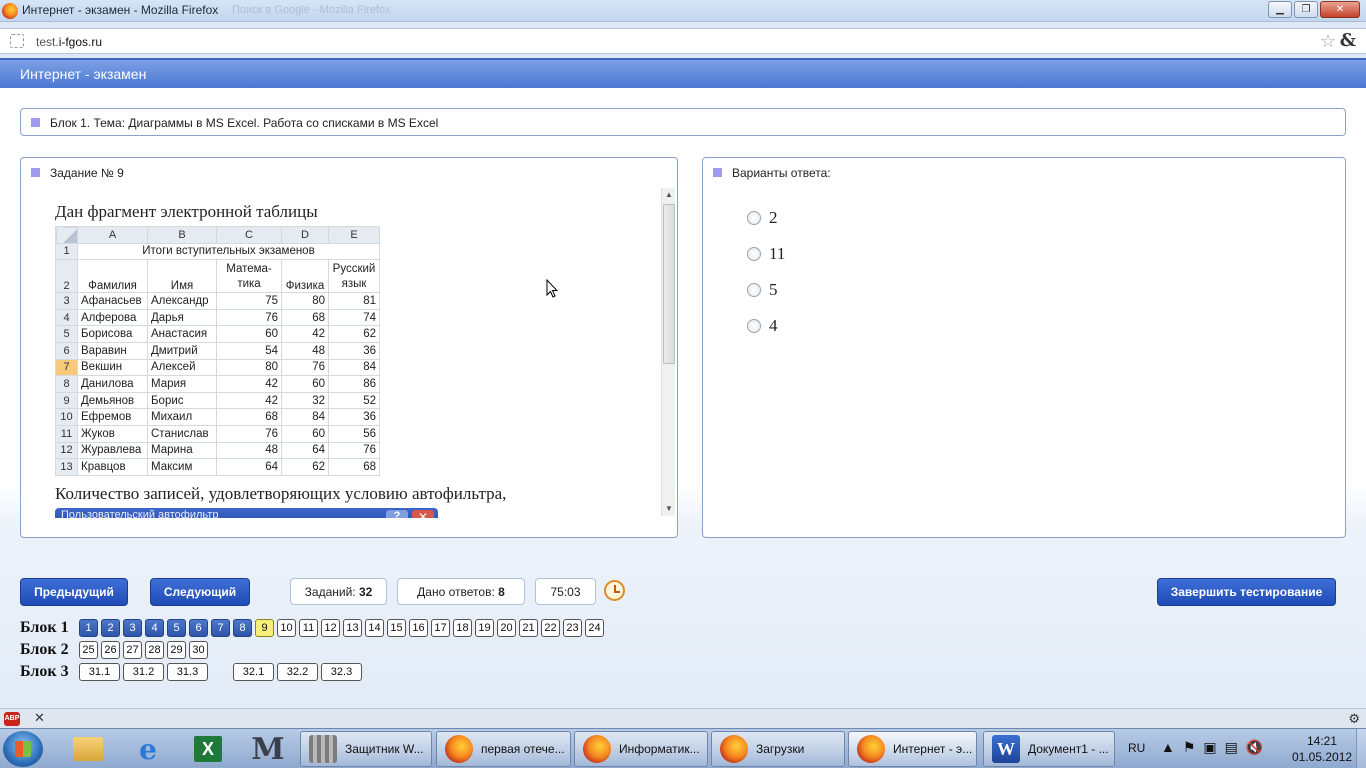 This screenshot has height=768, width=1366. What do you see at coordinates (550, 628) in the screenshot?
I see `nav-task-22: 22` at bounding box center [550, 628].